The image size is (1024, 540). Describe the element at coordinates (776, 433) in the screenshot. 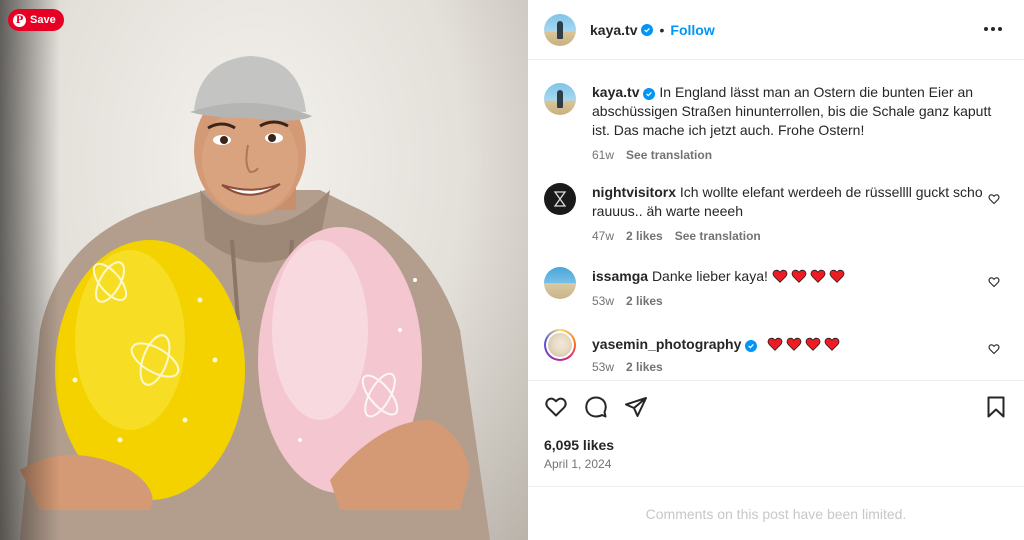

I see `action-bar: 6,095 likes April 1, 2024` at that location.